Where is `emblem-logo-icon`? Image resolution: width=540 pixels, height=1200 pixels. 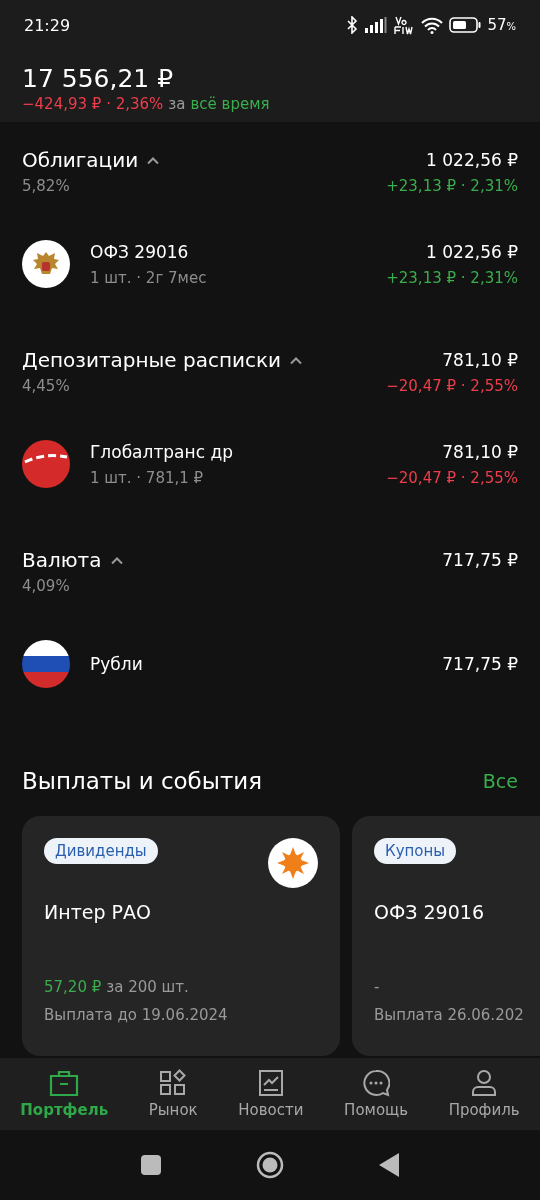 emblem-logo-icon is located at coordinates (46, 264).